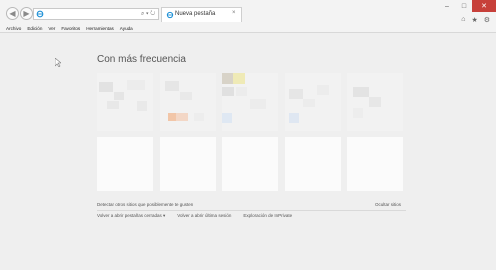 The width and height of the screenshot is (496, 270). What do you see at coordinates (248, 12) in the screenshot?
I see `title-bar: ◀ ▶ ⌕ ▾ ↻ Nueva pestaña × – □ ✕ ⌂ ★ ⚙` at bounding box center [248, 12].